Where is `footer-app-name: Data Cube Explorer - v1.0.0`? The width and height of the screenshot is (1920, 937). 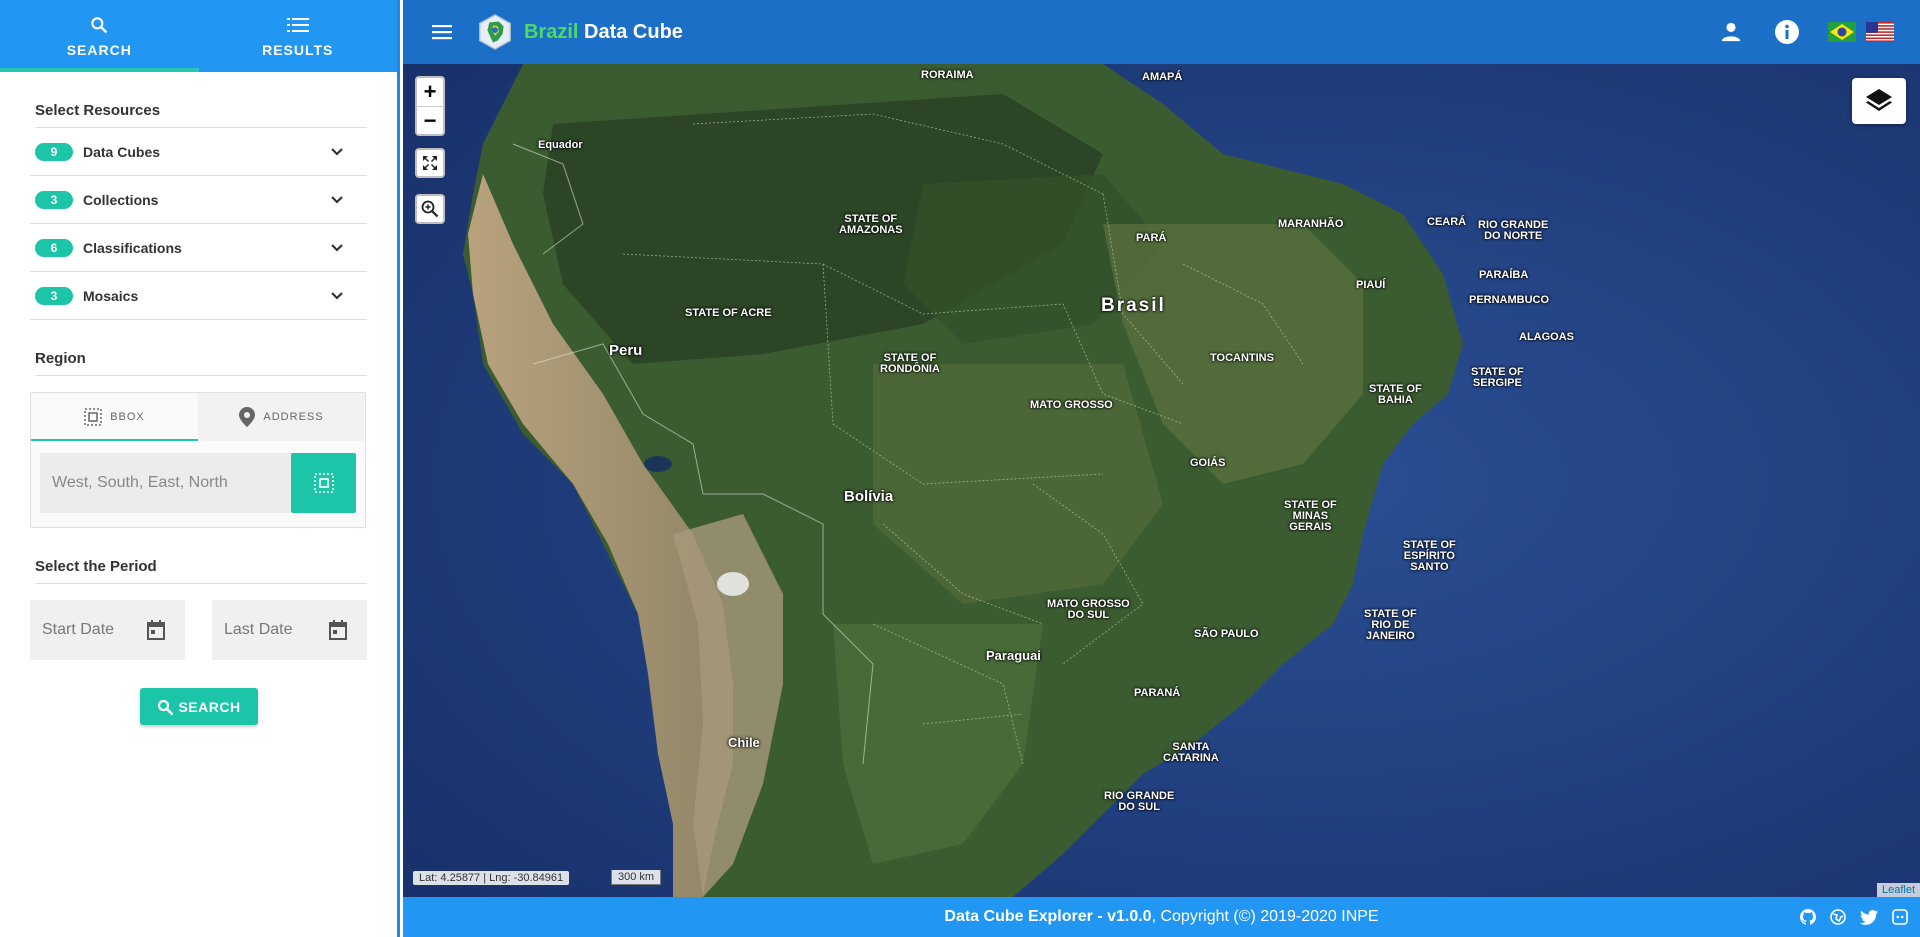 footer-app-name: Data Cube Explorer - v1.0.0 is located at coordinates (1048, 916).